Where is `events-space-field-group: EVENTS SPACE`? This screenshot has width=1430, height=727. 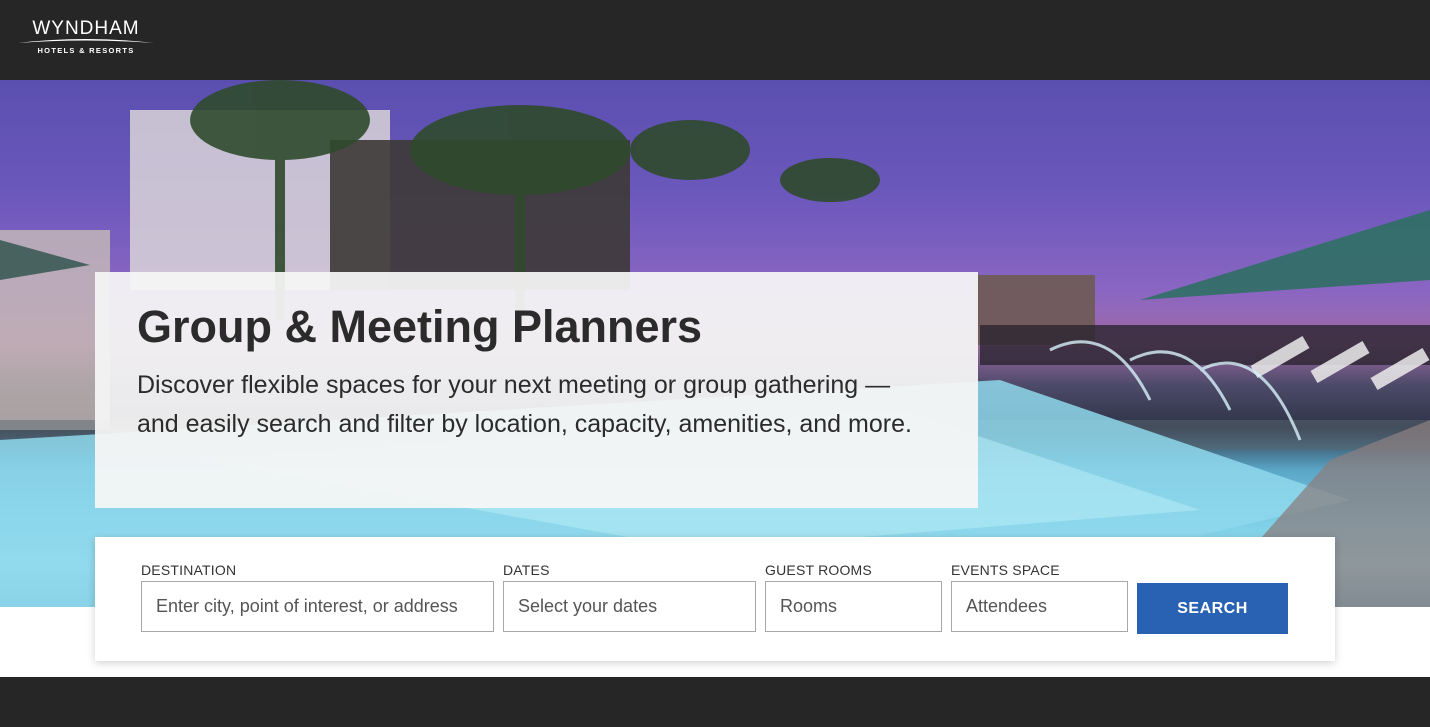 events-space-field-group: EVENTS SPACE is located at coordinates (1039, 596).